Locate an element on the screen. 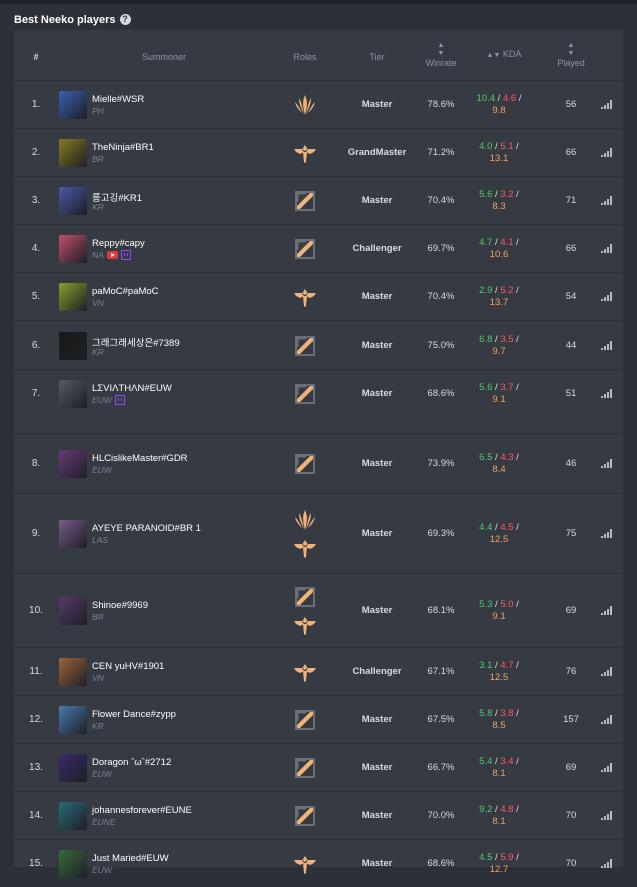 The image size is (637, 887). summoner-name: Just Maried#EUW is located at coordinates (130, 858).